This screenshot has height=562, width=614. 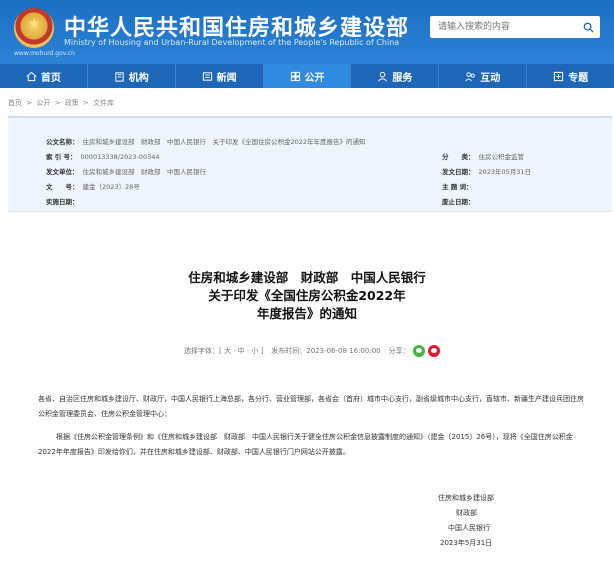 I want to click on nav-label: 新闻, so click(x=226, y=78).